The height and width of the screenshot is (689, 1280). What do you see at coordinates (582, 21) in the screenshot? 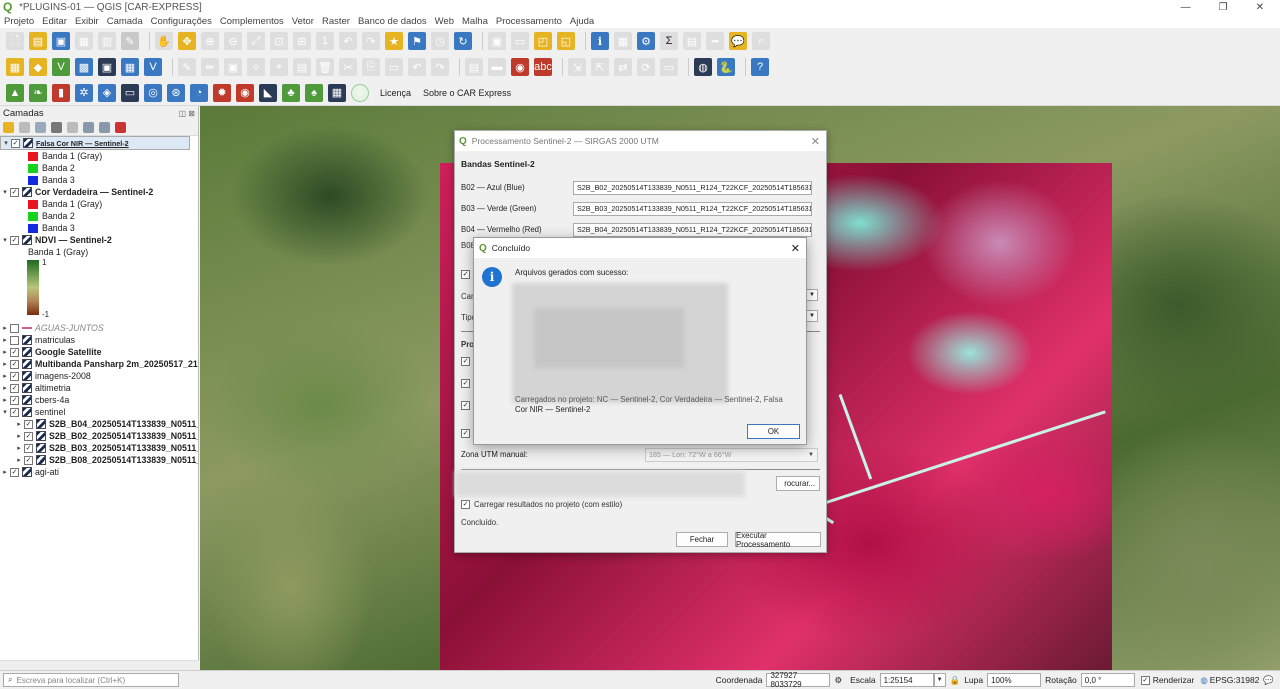
I see `menu-item: Ajuda` at bounding box center [582, 21].